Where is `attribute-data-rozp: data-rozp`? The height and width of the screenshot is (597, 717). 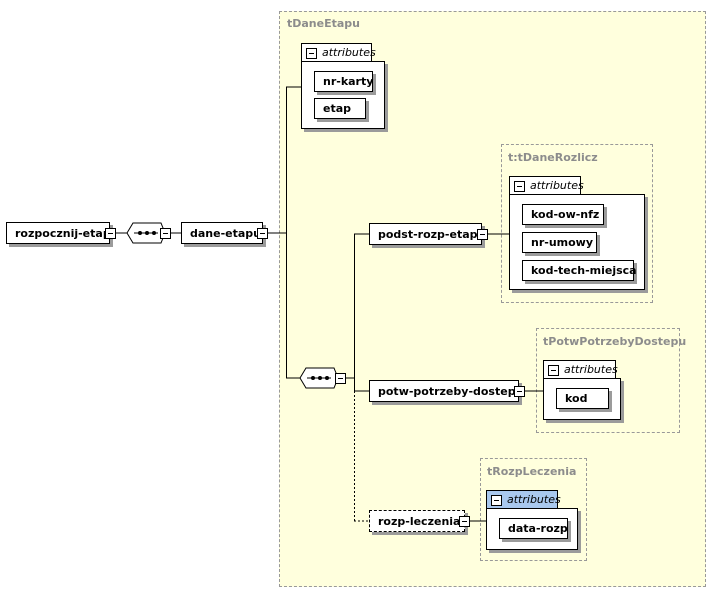 attribute-data-rozp: data-rozp is located at coordinates (533, 528).